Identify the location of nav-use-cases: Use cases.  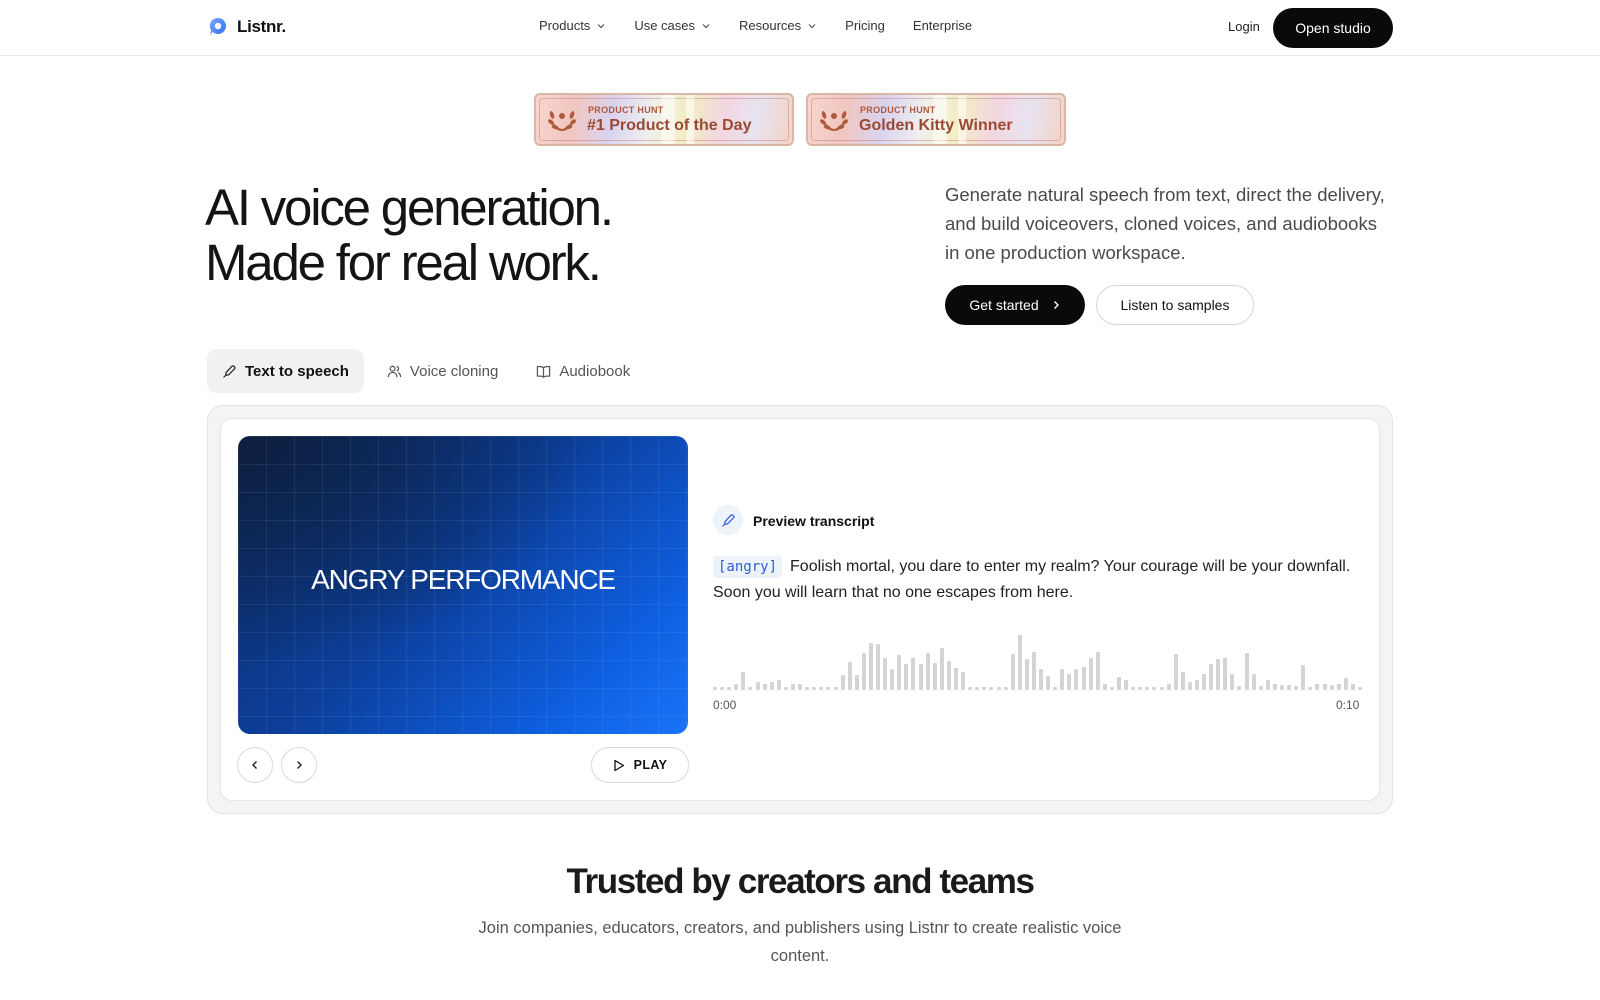
(672, 25).